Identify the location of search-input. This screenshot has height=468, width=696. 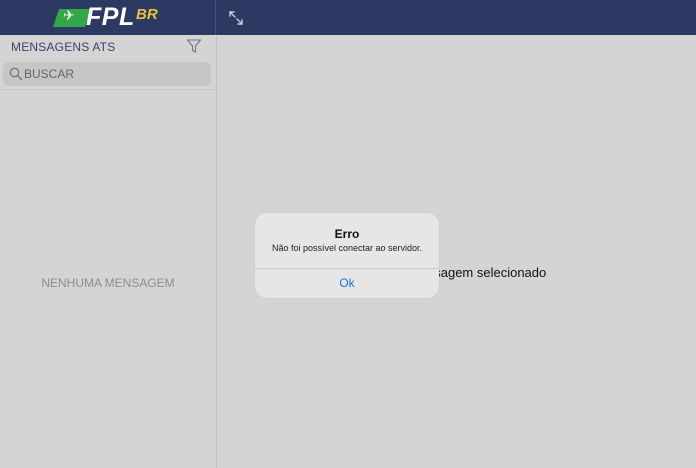
(113, 74).